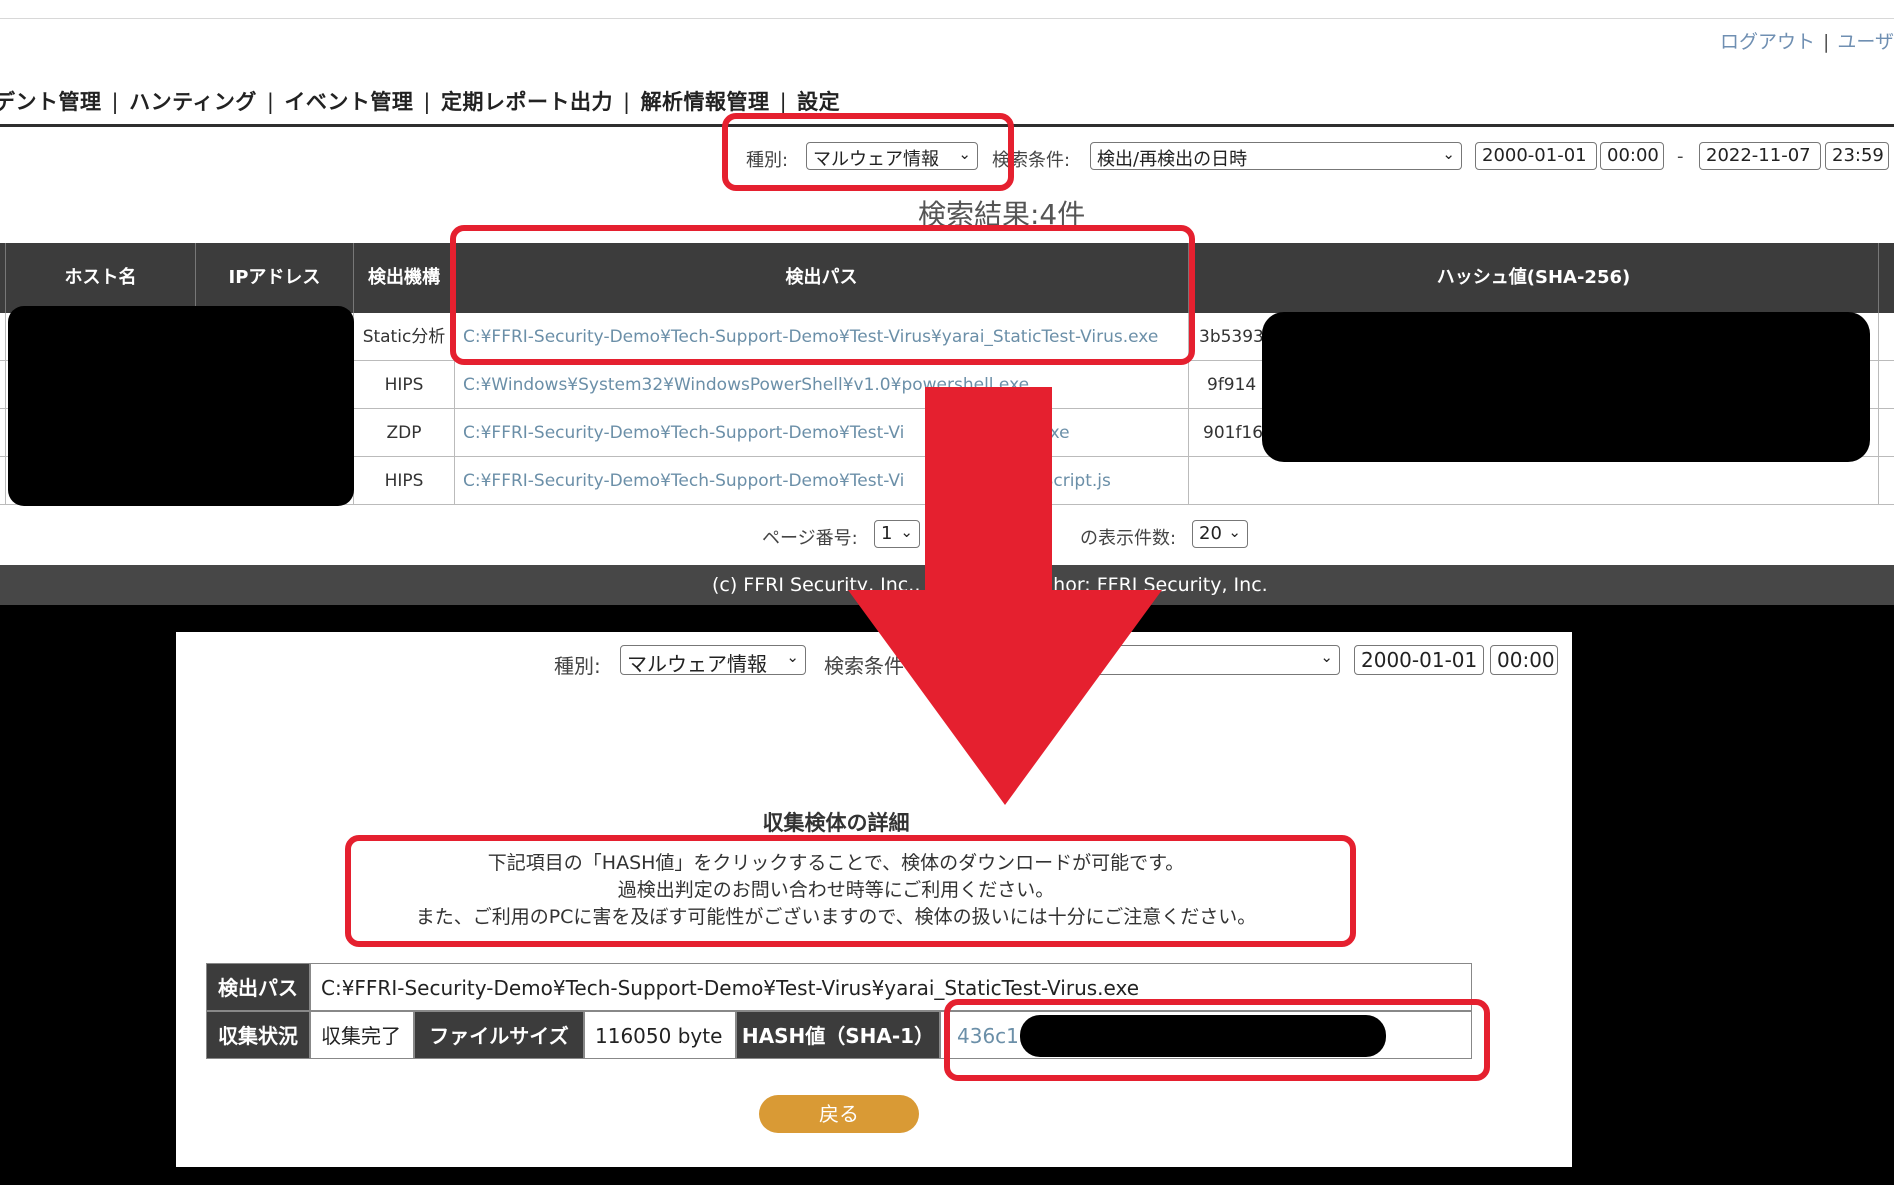  I want to click on page-number-select: 1 ⌄, so click(897, 534).